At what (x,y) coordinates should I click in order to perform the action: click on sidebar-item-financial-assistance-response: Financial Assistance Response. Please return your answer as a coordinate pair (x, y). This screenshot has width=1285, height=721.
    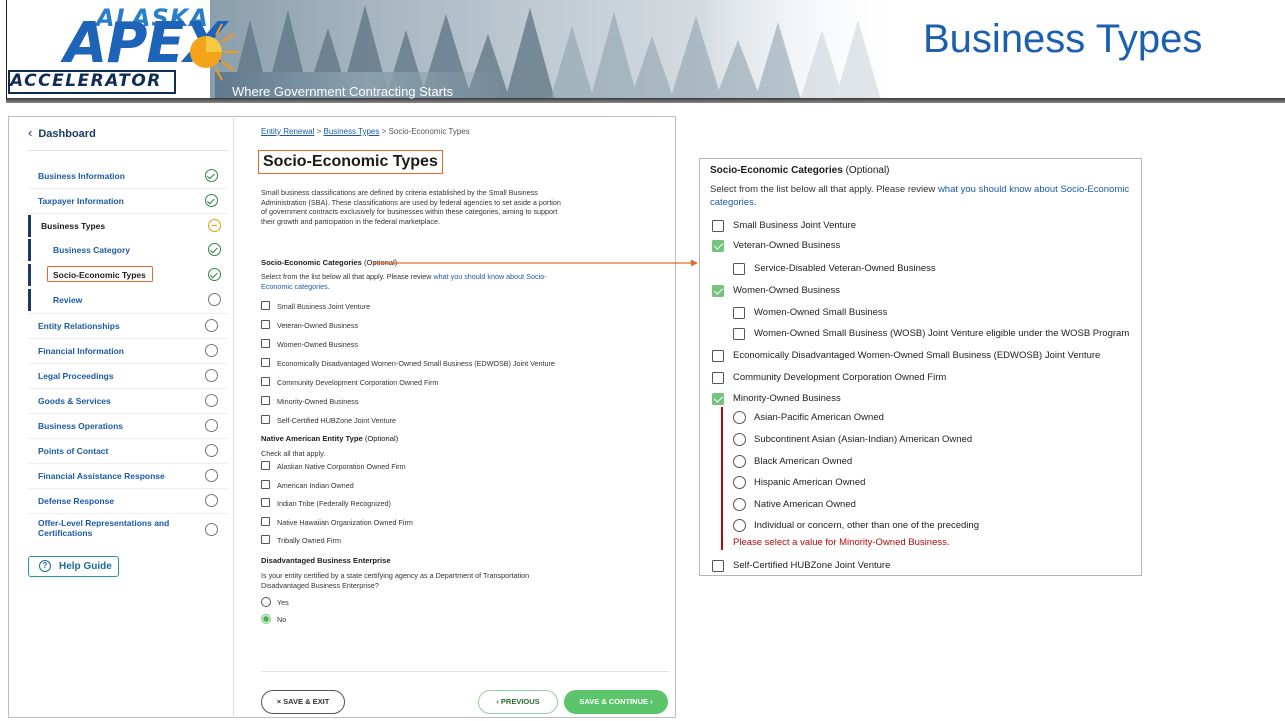
    Looking at the image, I should click on (128, 476).